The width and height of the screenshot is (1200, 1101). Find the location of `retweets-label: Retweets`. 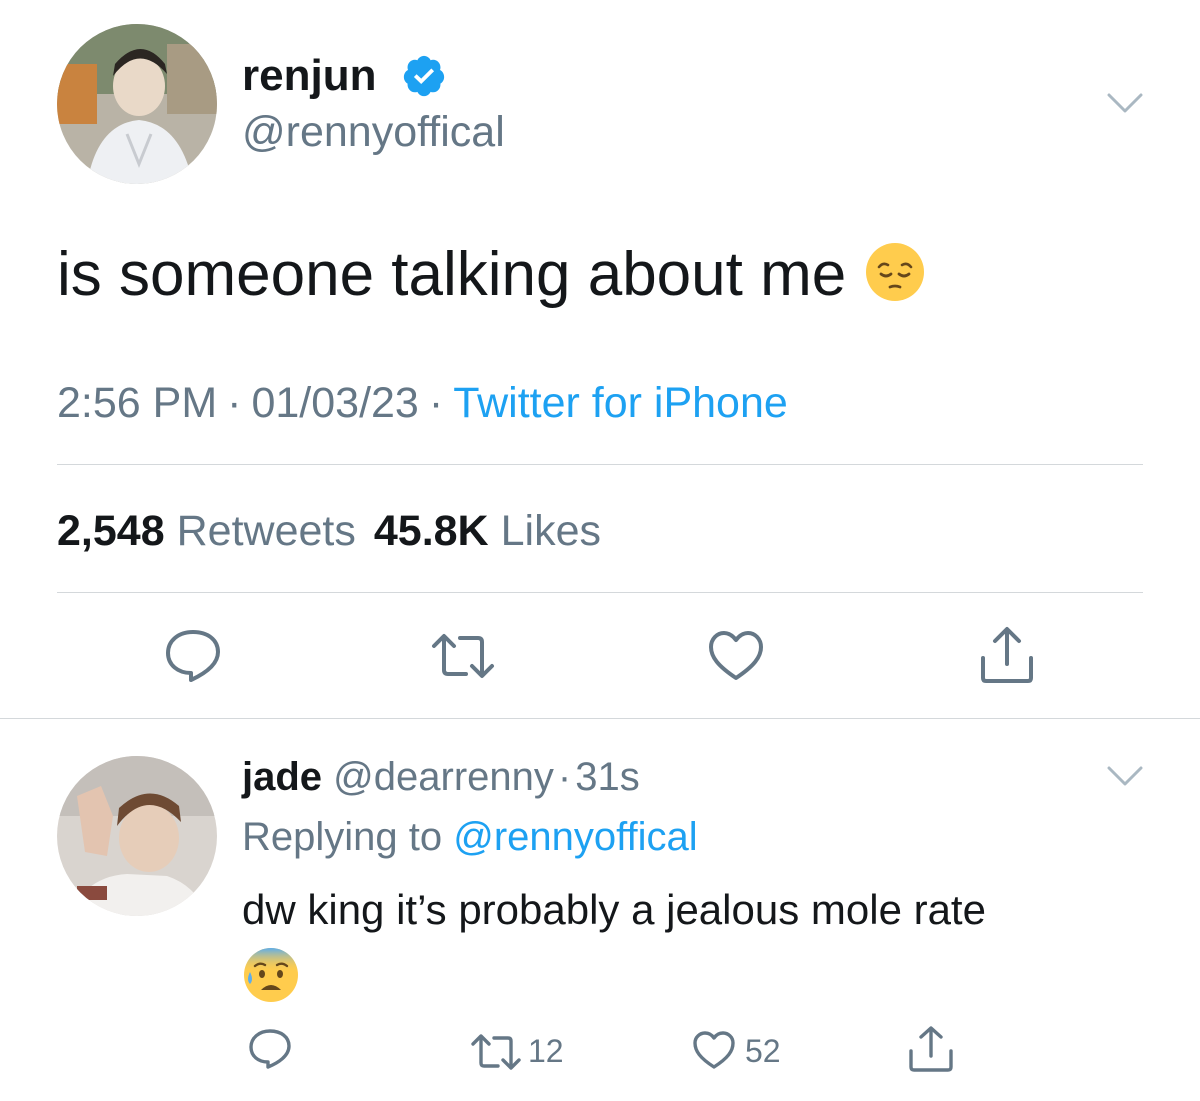

retweets-label: Retweets is located at coordinates (266, 531).